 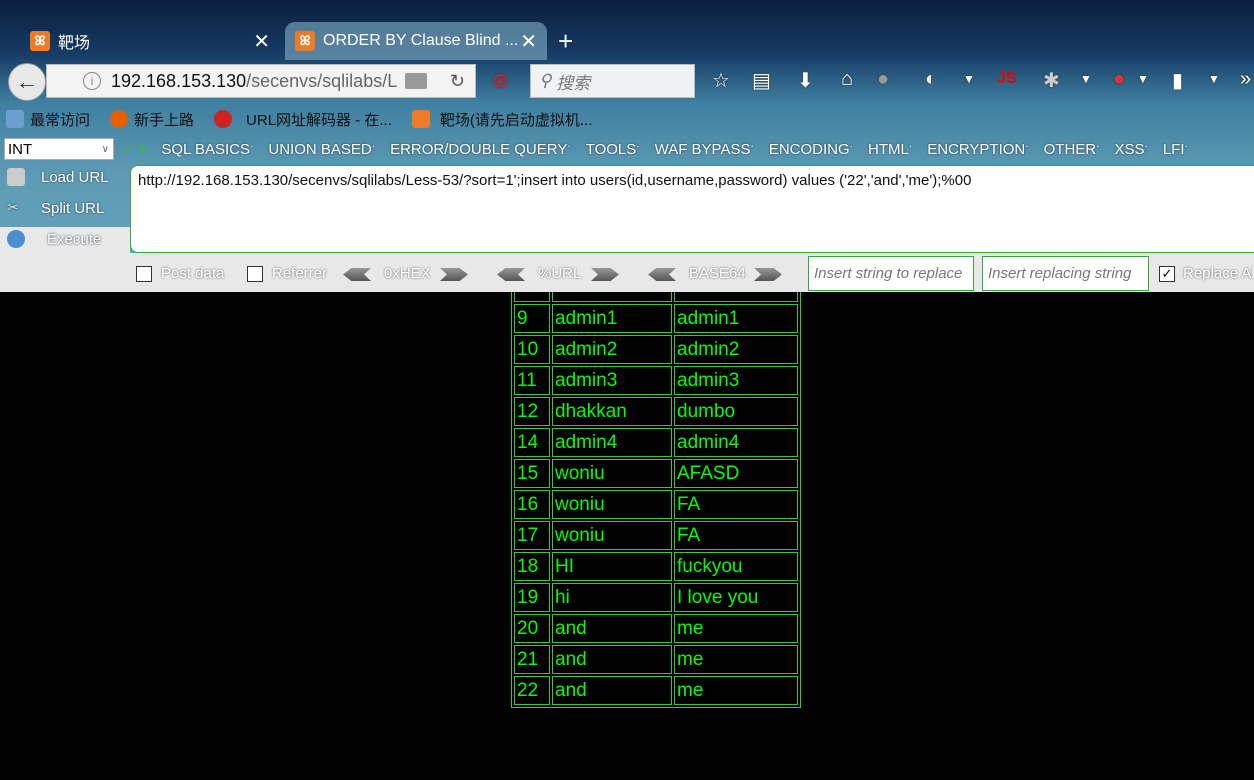 What do you see at coordinates (1245, 79) in the screenshot?
I see `menu-icon: »` at bounding box center [1245, 79].